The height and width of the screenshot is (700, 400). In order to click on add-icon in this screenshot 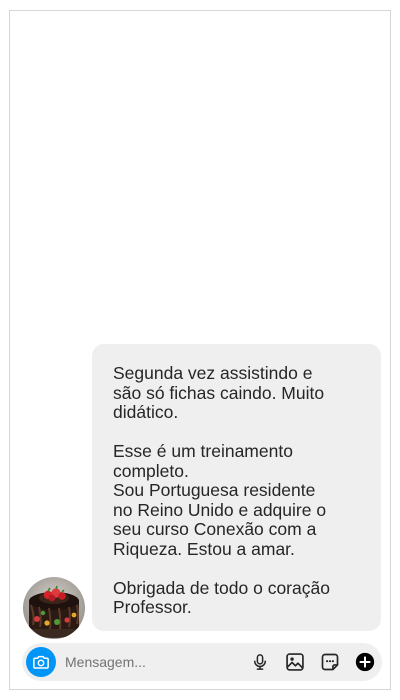, I will do `click(365, 662)`.